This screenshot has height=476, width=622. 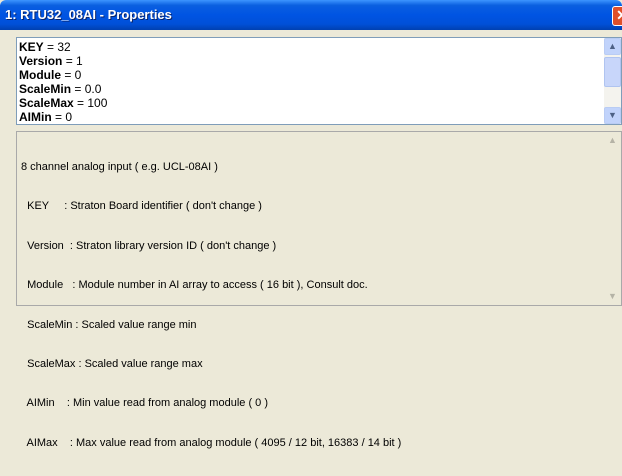 What do you see at coordinates (312, 89) in the screenshot?
I see `property-row-scalemin: ScaleMin = 0.0` at bounding box center [312, 89].